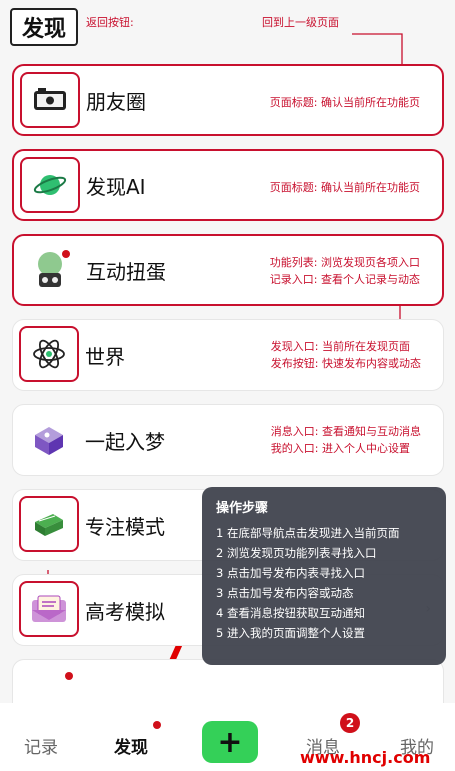 The height and width of the screenshot is (771, 455). Describe the element at coordinates (285, 593) in the screenshot. I see `tooltip-step: 3 点击加号发布内容或动态` at that location.